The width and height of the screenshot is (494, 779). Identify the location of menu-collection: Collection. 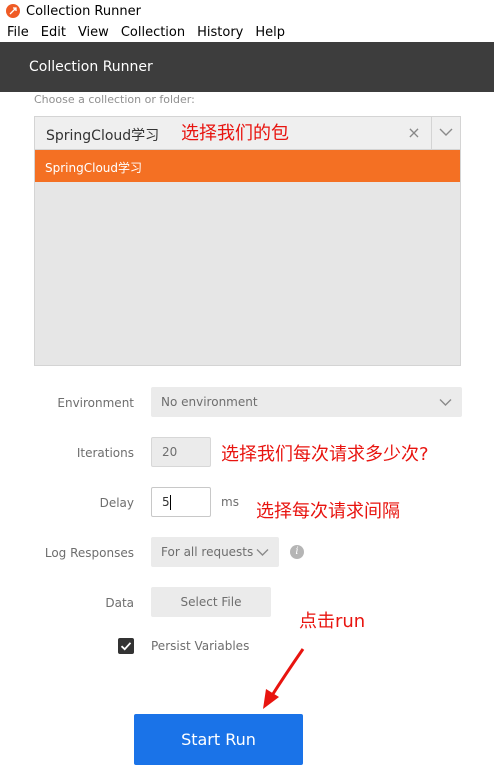
(153, 32).